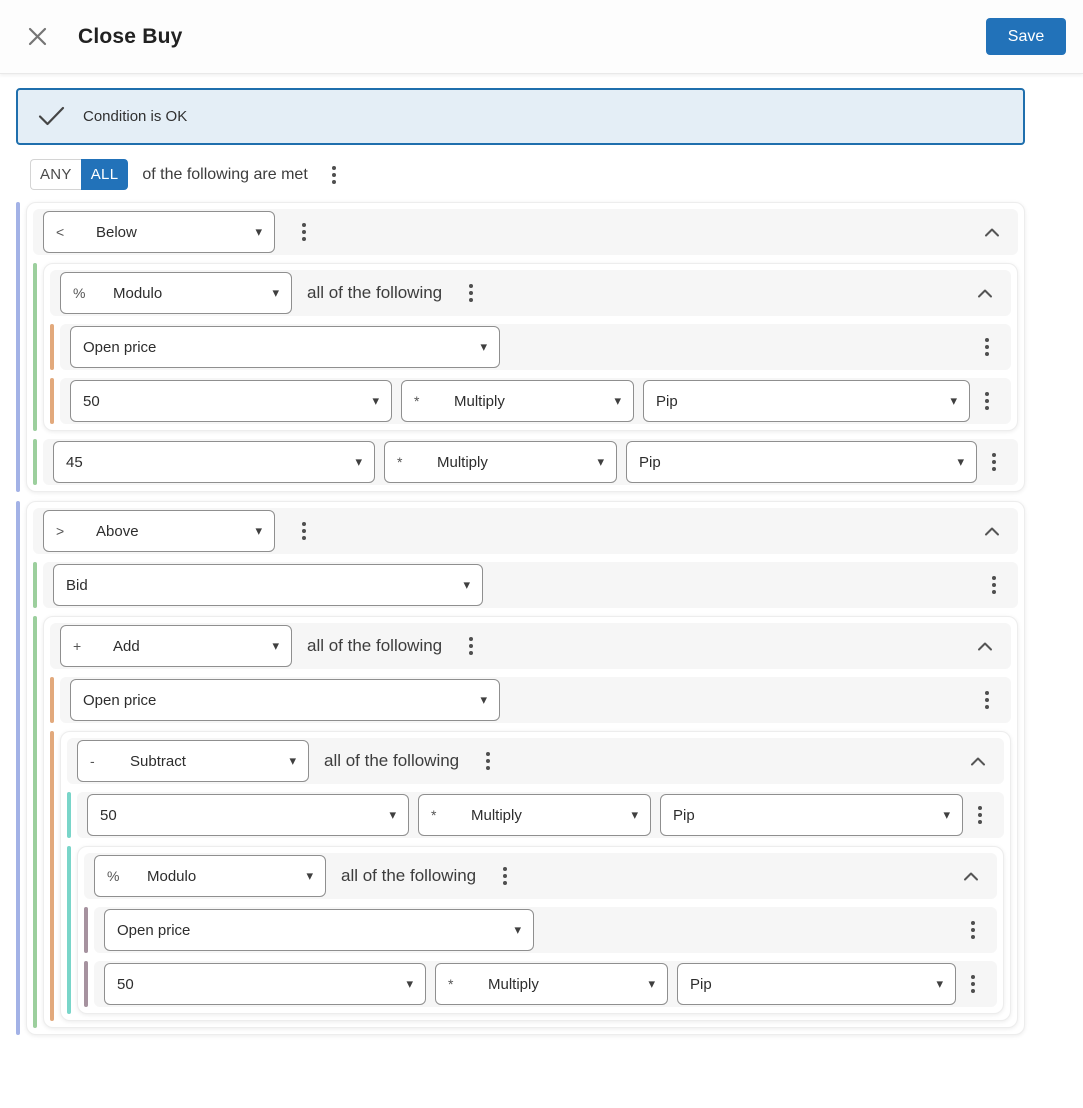 The height and width of the screenshot is (1108, 1083). What do you see at coordinates (541, 37) in the screenshot?
I see `dialog-header: Close Buy Save` at bounding box center [541, 37].